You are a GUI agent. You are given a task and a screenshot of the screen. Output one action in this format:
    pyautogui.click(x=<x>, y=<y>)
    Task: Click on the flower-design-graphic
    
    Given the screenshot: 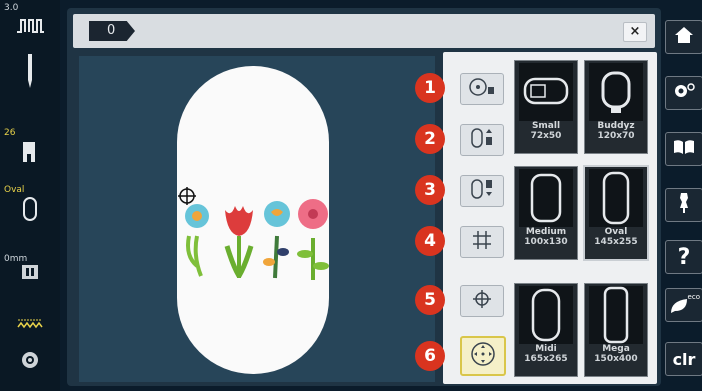 What is the action you would take?
    pyautogui.click(x=253, y=233)
    